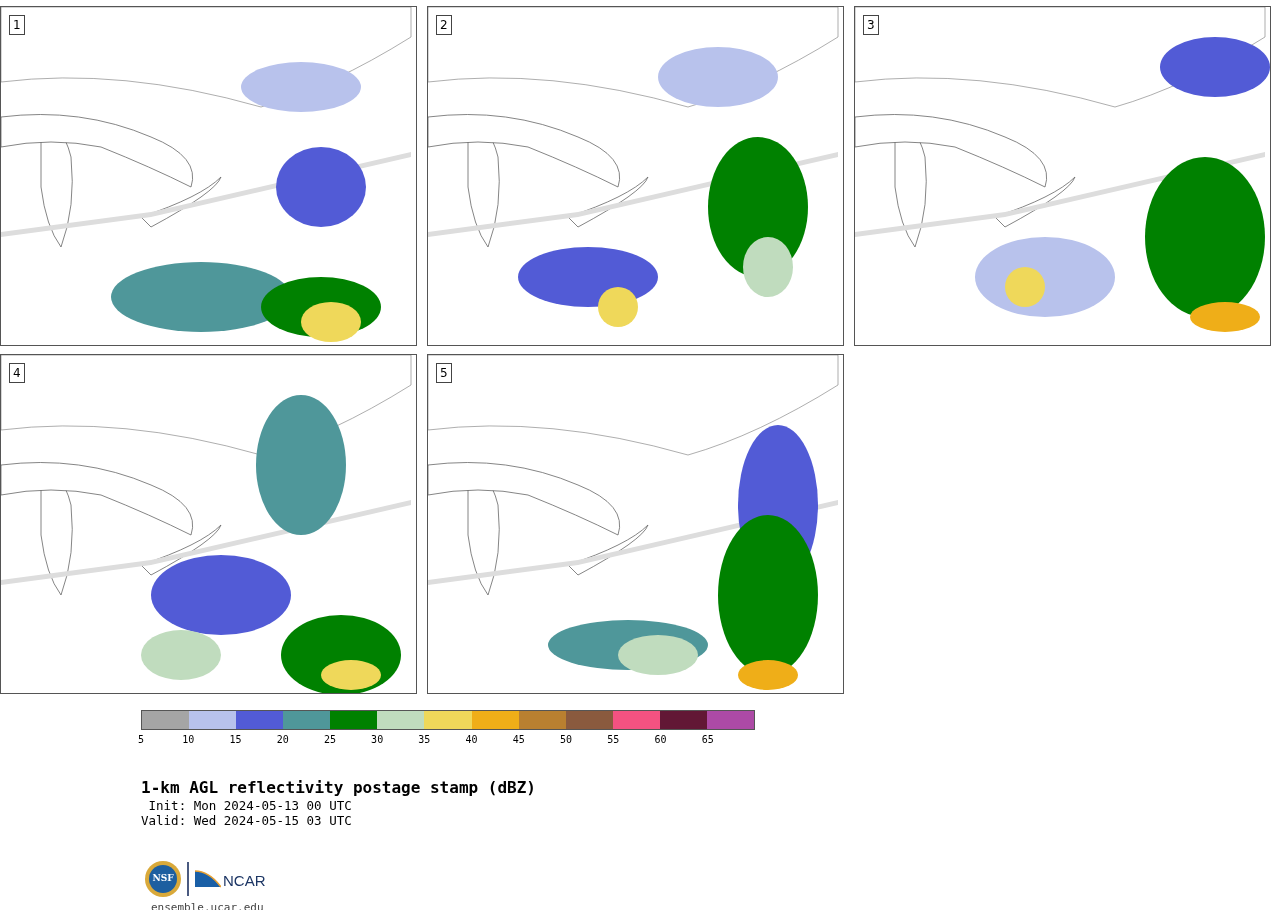 The image size is (1280, 910). What do you see at coordinates (329, 740) in the screenshot?
I see `tick-label: 25` at bounding box center [329, 740].